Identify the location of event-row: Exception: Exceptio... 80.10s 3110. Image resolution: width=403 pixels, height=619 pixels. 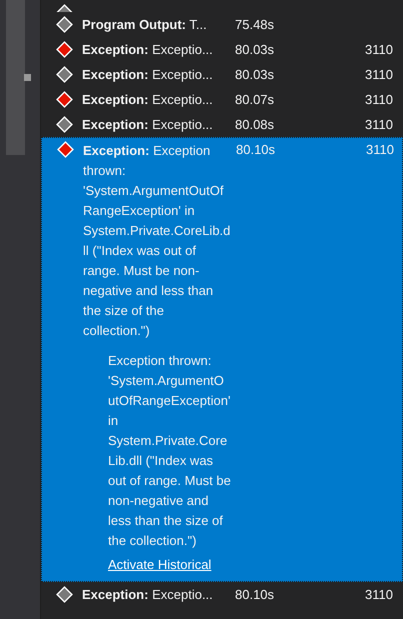
(222, 594).